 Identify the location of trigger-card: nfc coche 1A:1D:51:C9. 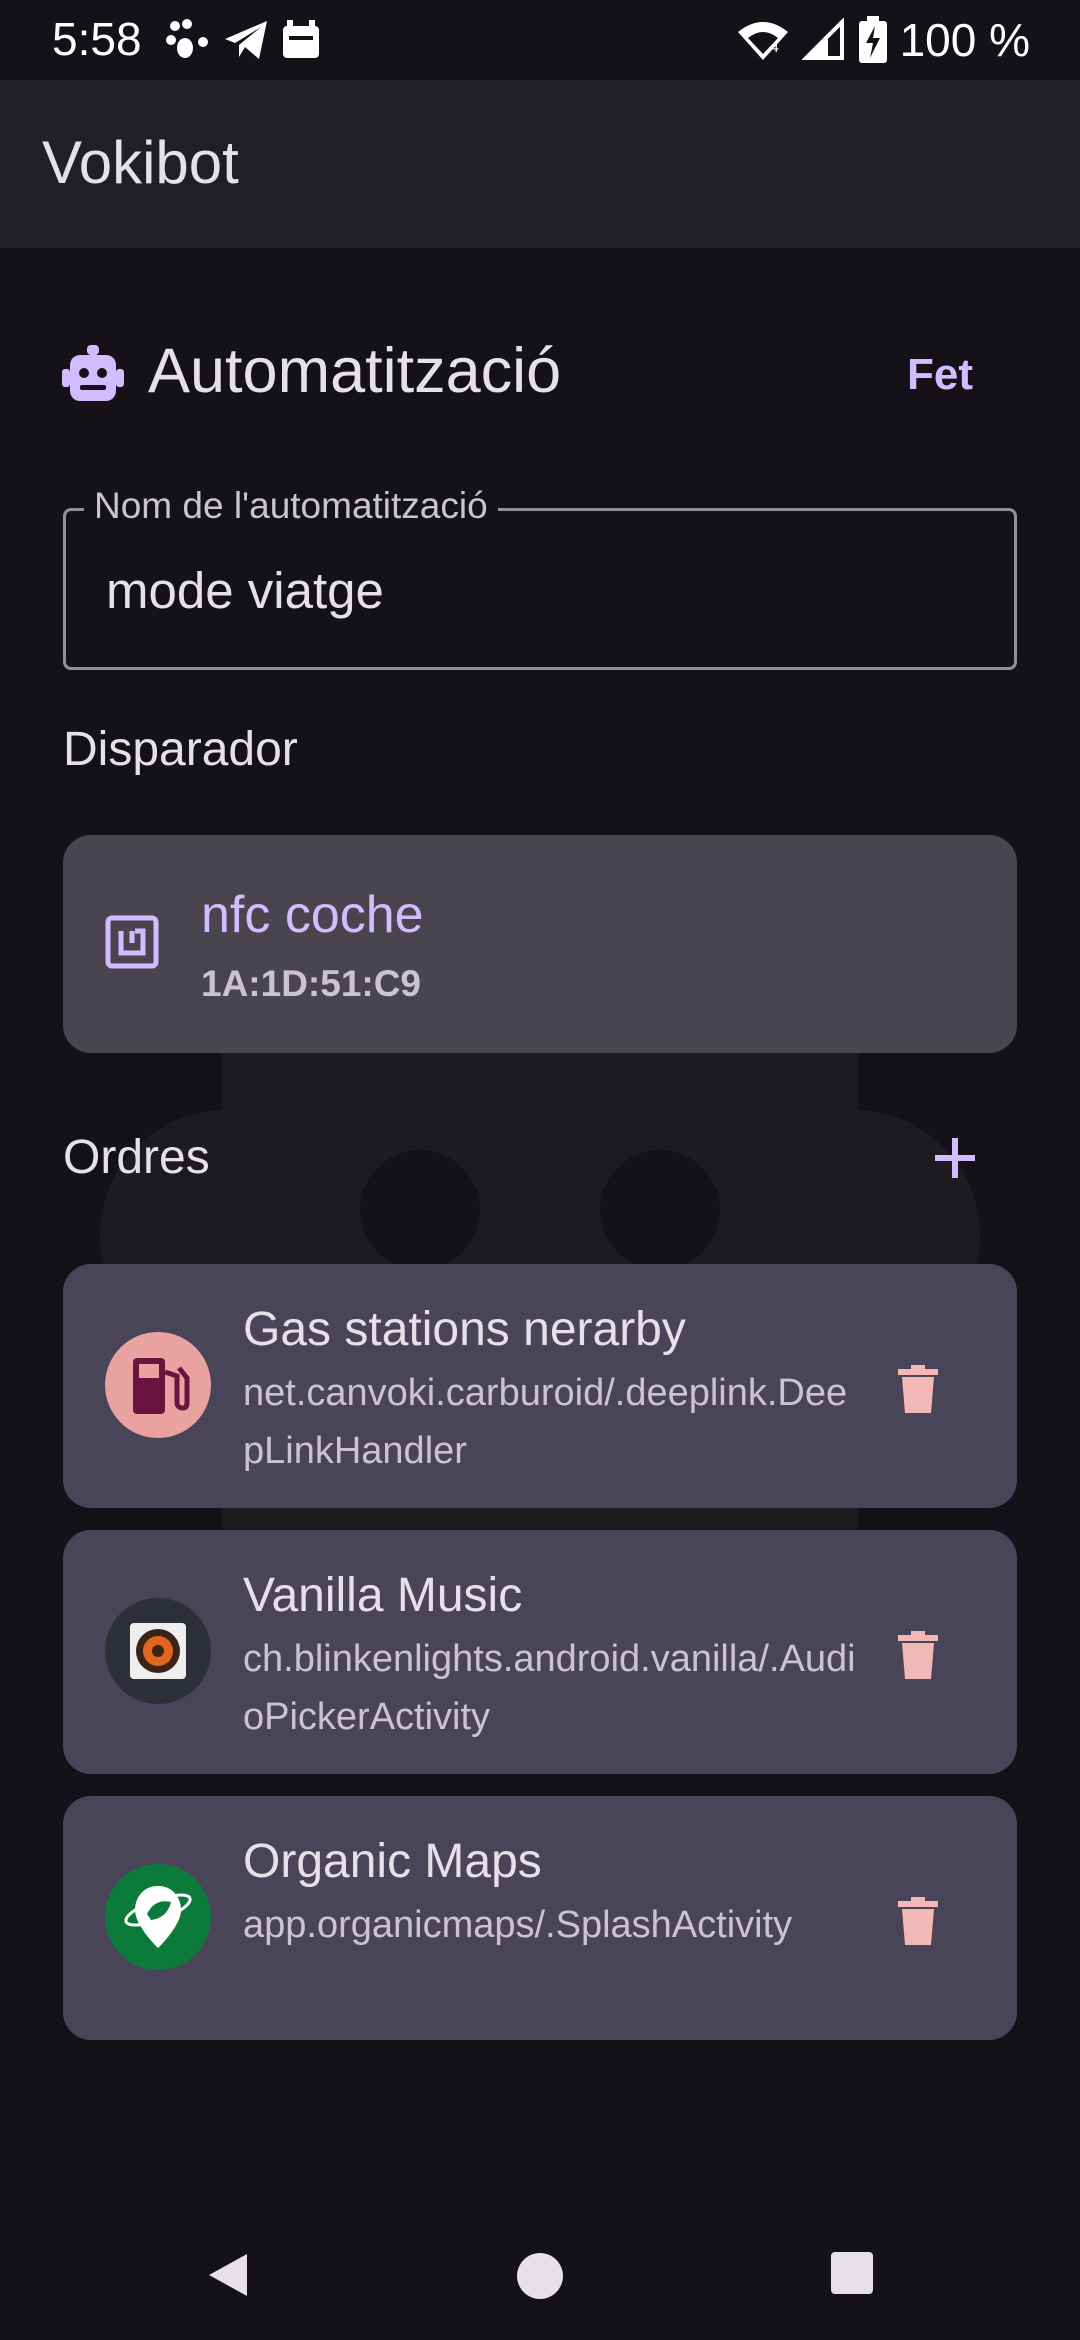
(540, 944).